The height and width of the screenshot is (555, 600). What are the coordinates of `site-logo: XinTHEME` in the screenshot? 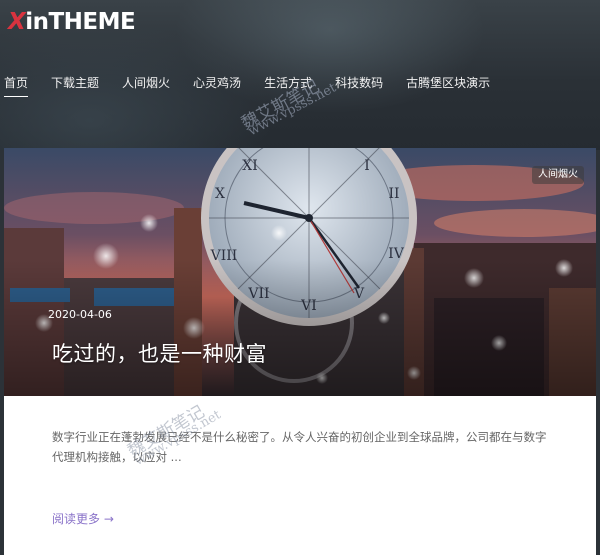 It's located at (72, 22).